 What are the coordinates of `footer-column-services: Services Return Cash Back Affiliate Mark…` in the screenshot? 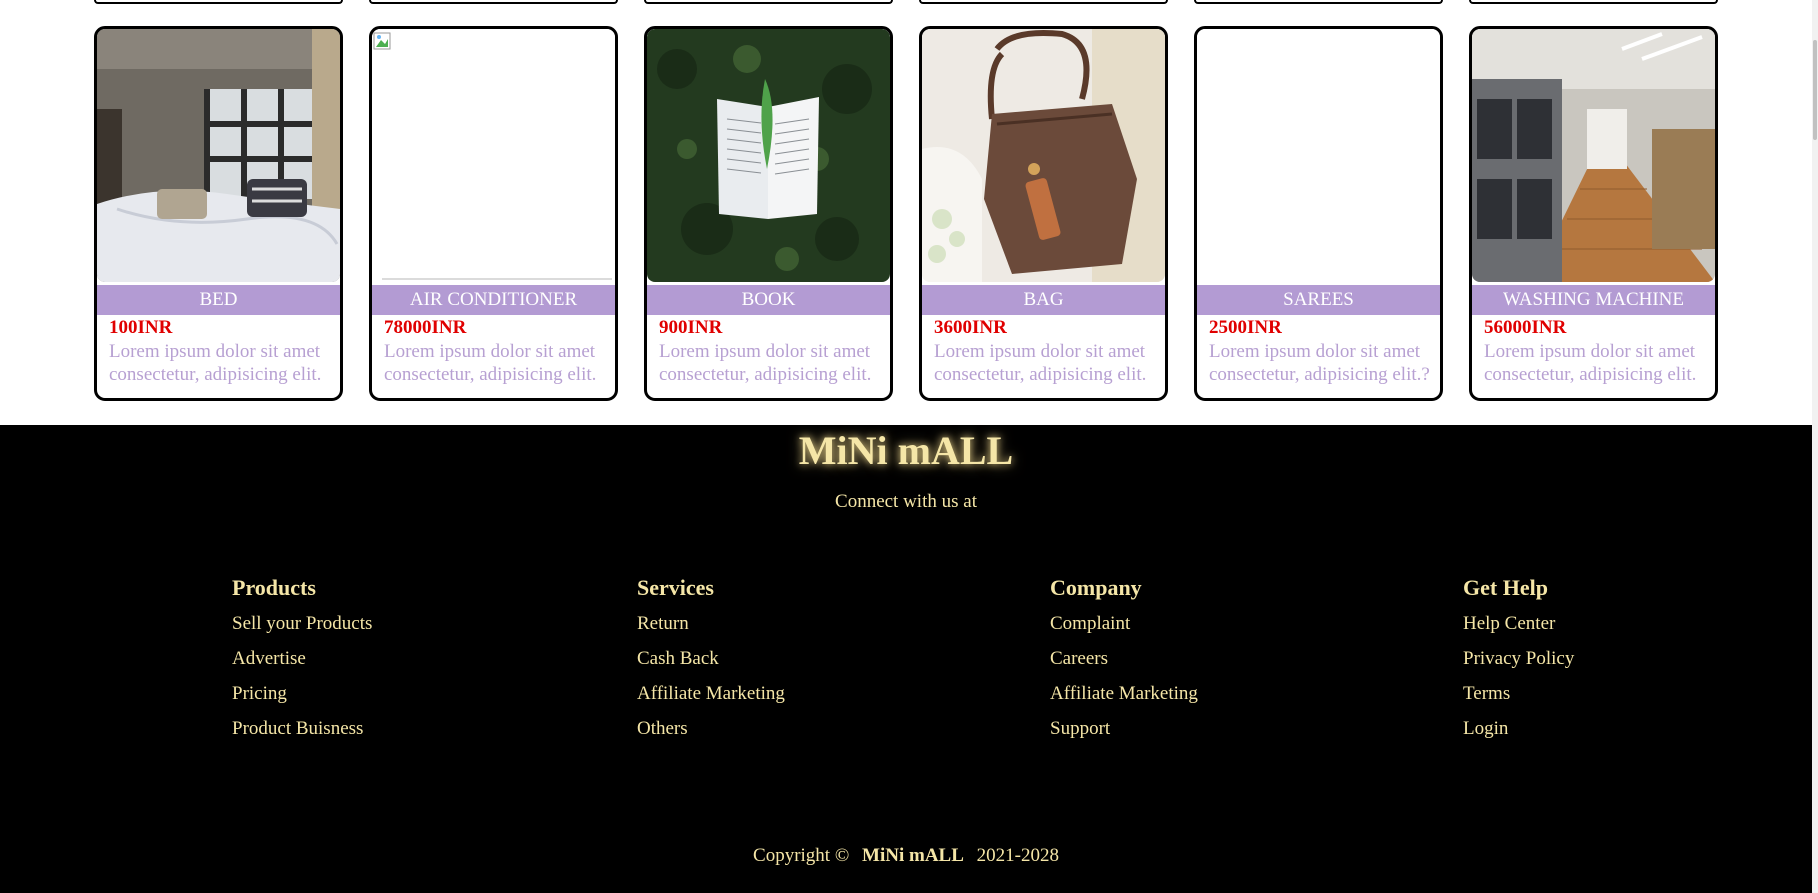 It's located at (711, 664).